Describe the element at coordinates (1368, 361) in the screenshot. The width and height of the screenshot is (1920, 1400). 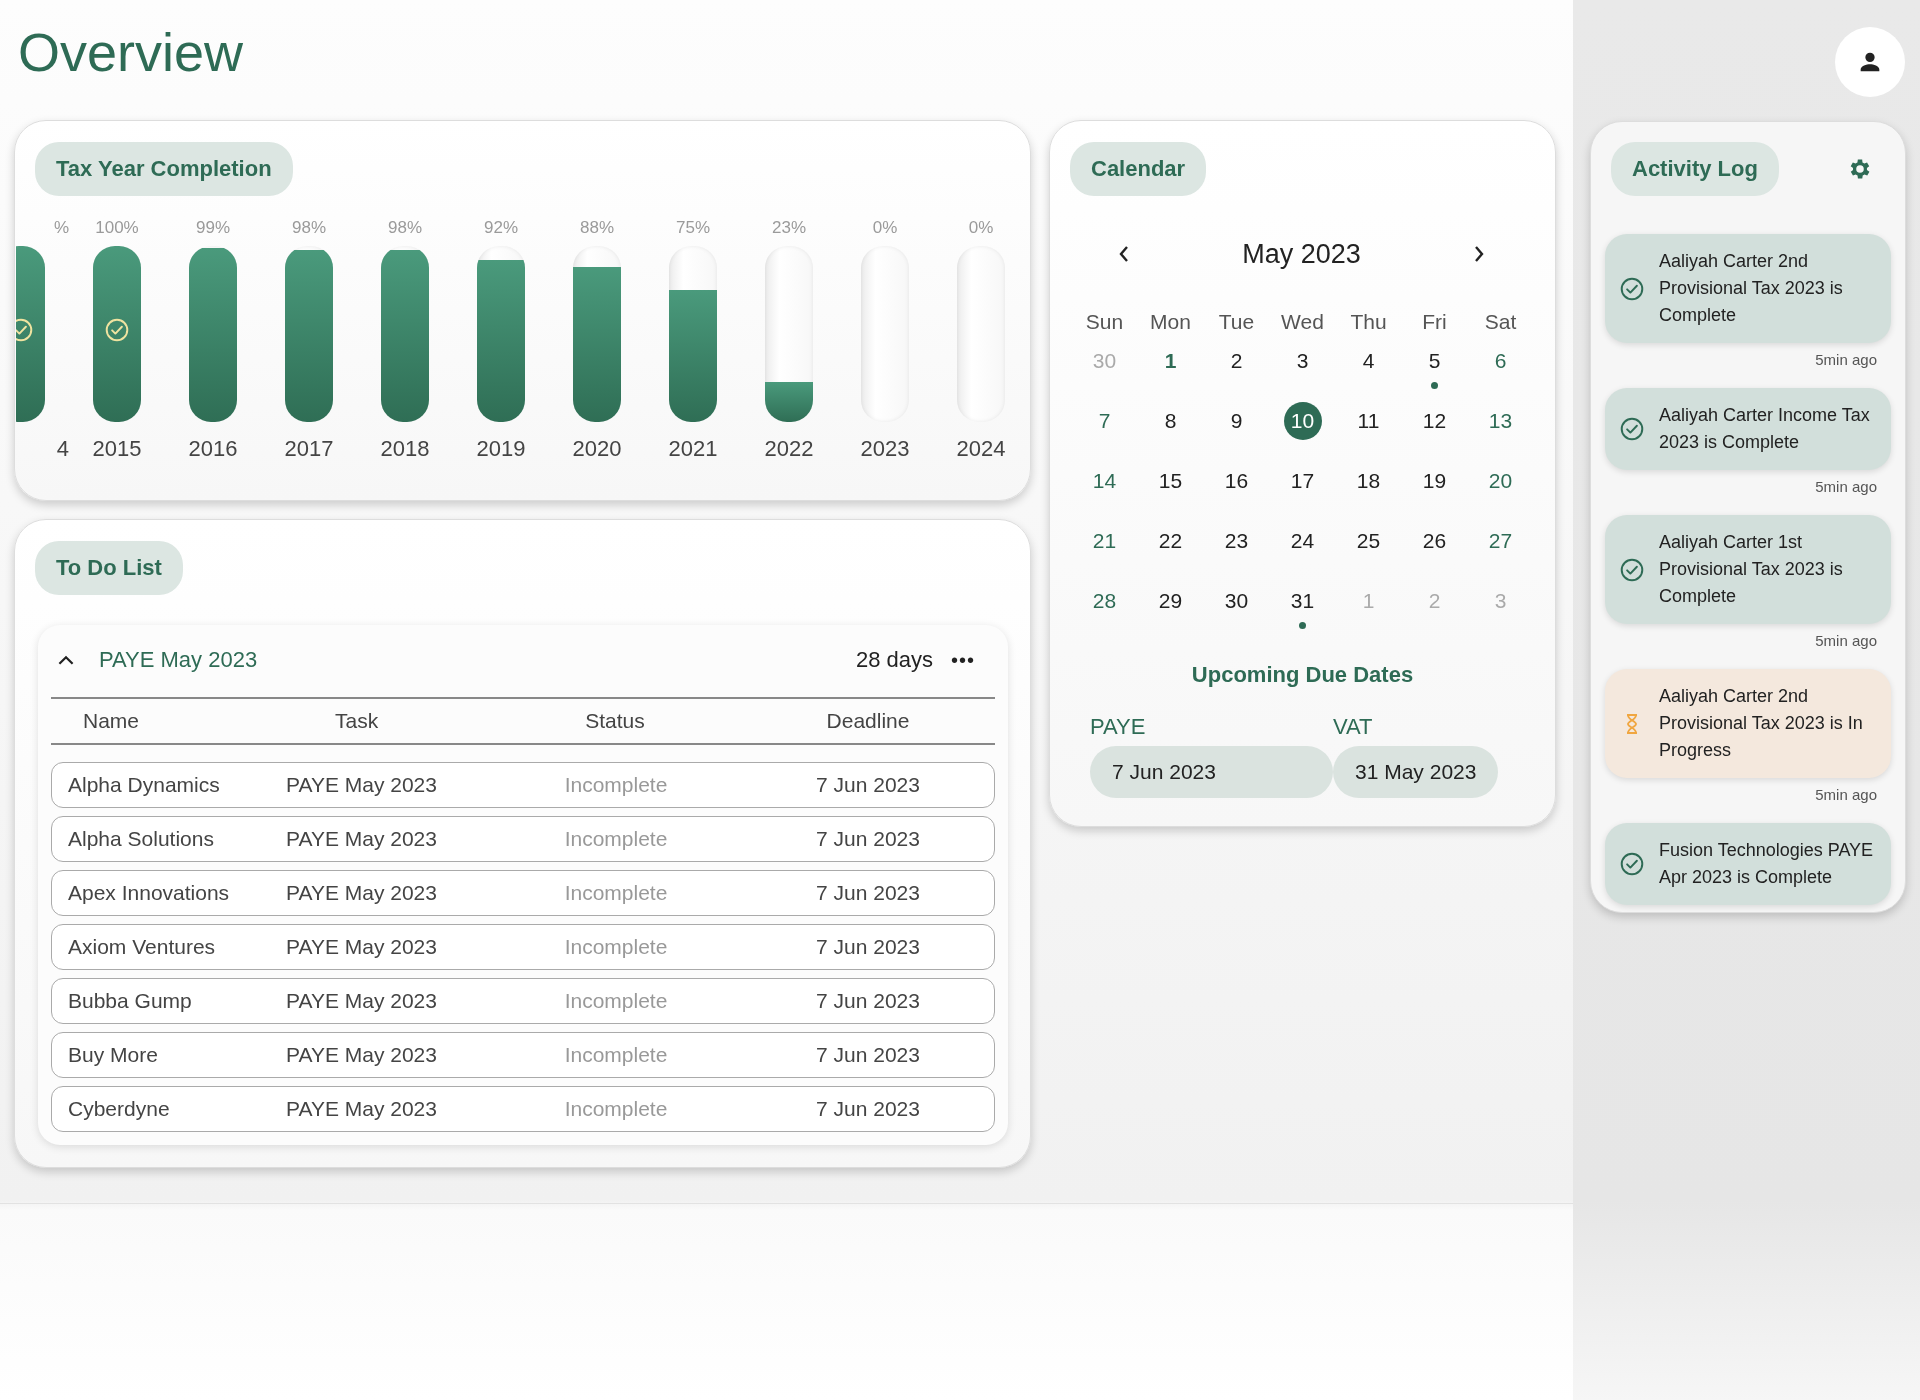
I see `date-button: 4` at that location.